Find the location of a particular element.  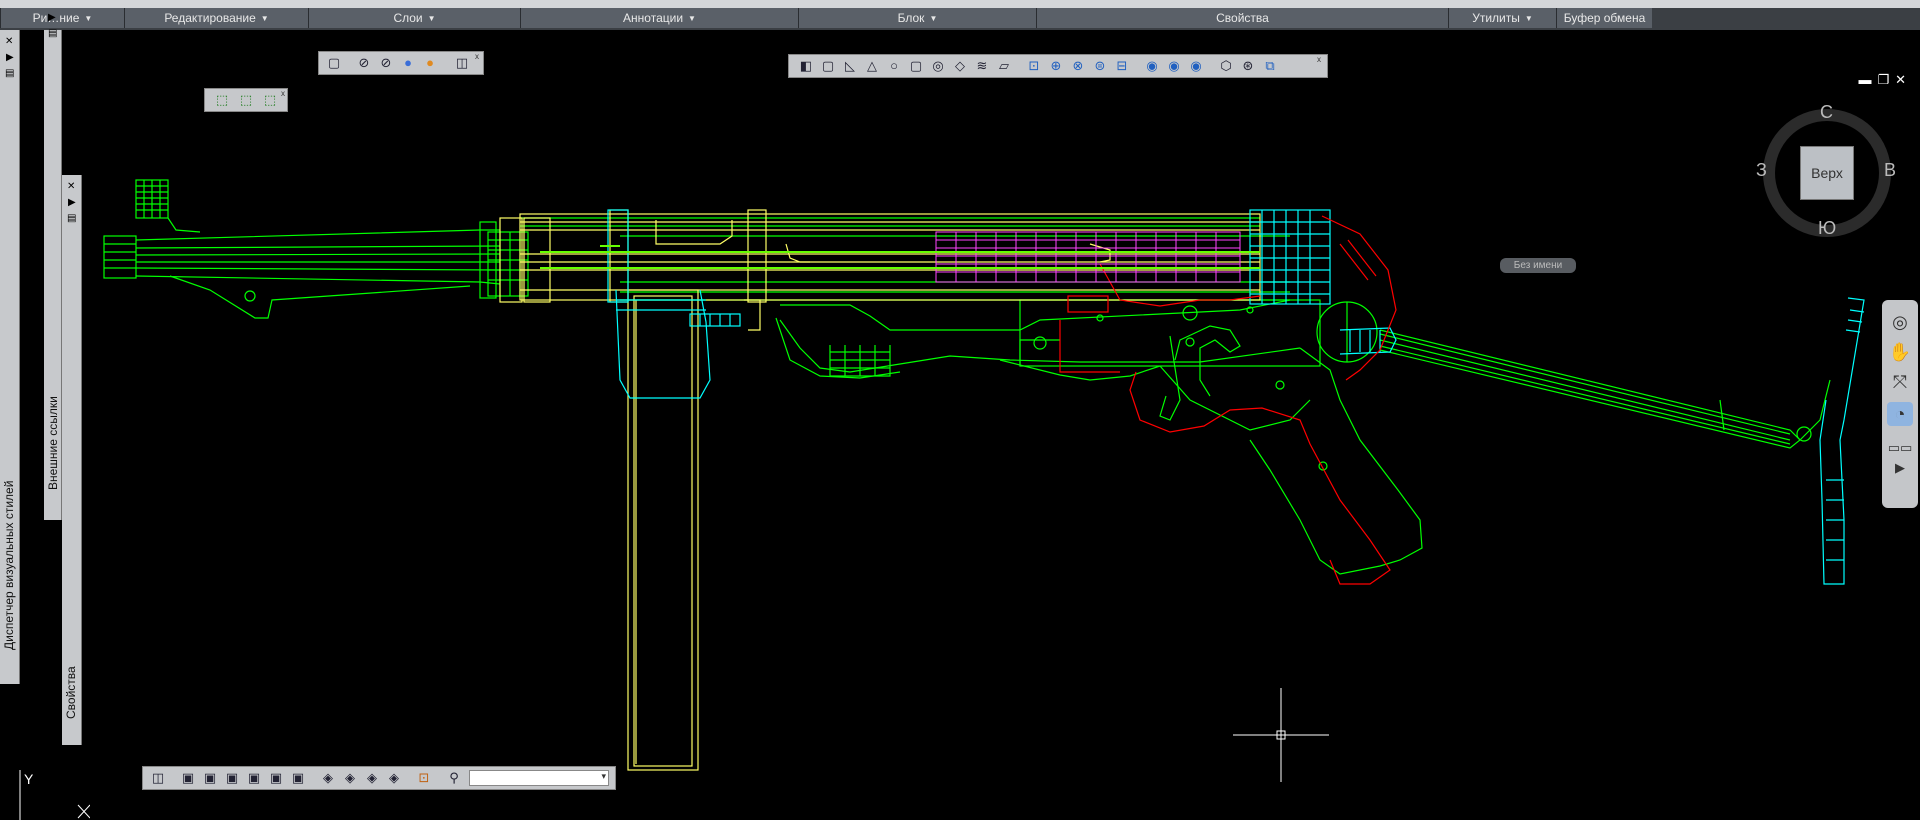

ribbon-panel-draw: Ри…ние ▼ is located at coordinates (62, 18).